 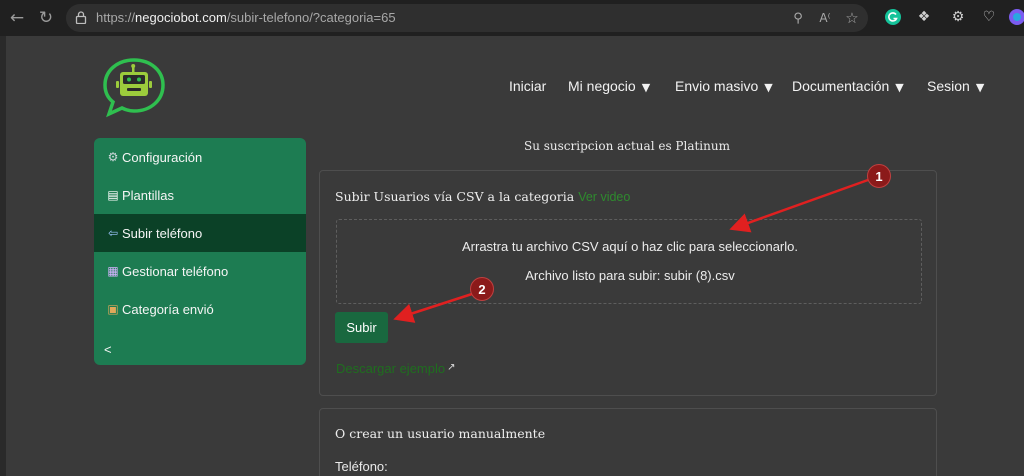 I want to click on sidebar-item-label: Plantillas, so click(x=148, y=195).